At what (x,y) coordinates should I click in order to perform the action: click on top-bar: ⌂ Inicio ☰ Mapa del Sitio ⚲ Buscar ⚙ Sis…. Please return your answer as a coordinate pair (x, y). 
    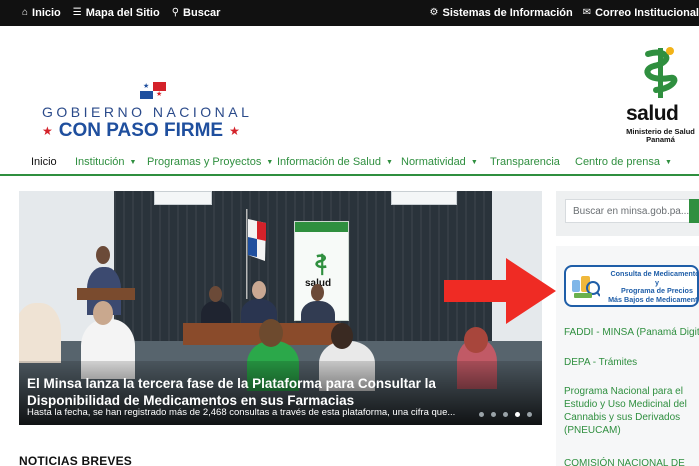
    Looking at the image, I should click on (349, 13).